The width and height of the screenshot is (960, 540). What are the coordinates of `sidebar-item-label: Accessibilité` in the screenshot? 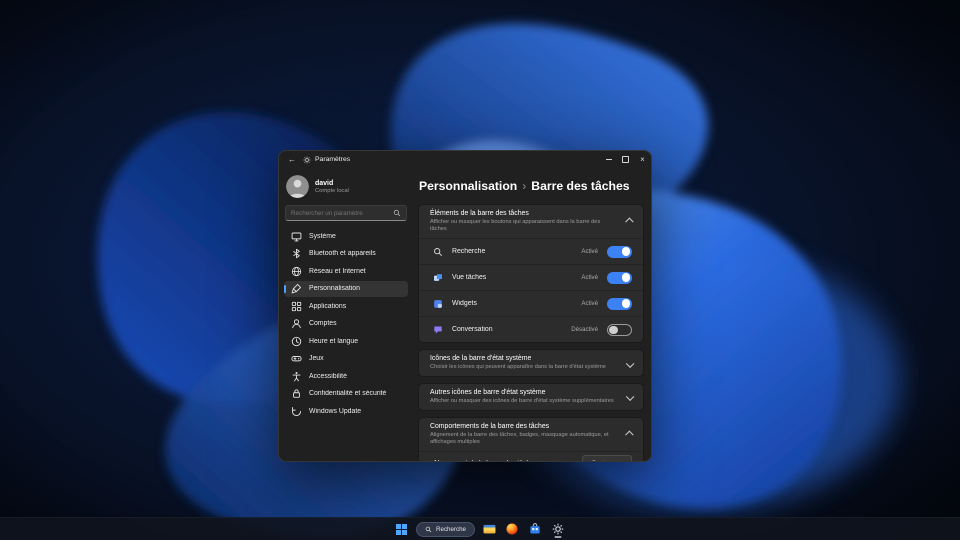 It's located at (328, 376).